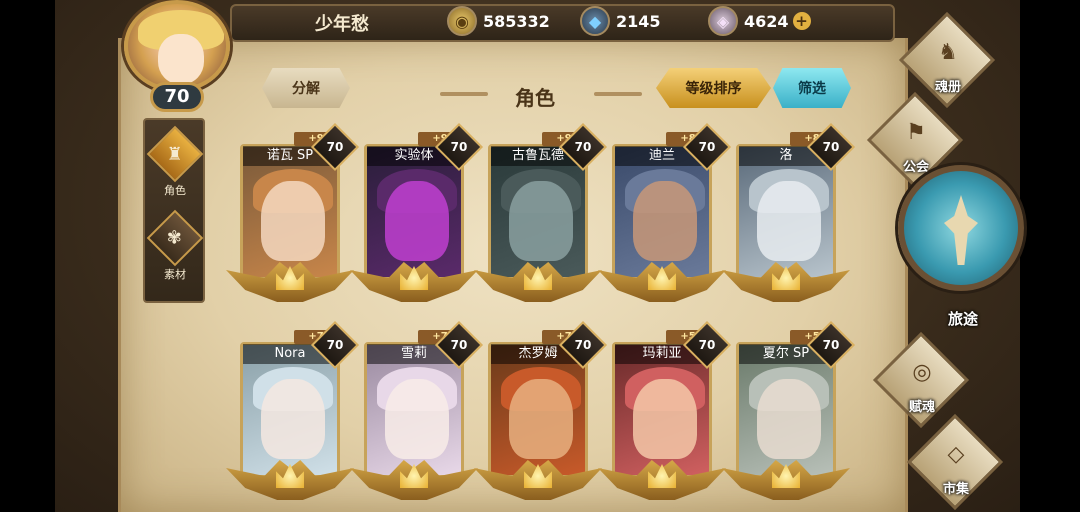  Describe the element at coordinates (175, 274) in the screenshot. I see `tab-materials-label: 素材` at that location.